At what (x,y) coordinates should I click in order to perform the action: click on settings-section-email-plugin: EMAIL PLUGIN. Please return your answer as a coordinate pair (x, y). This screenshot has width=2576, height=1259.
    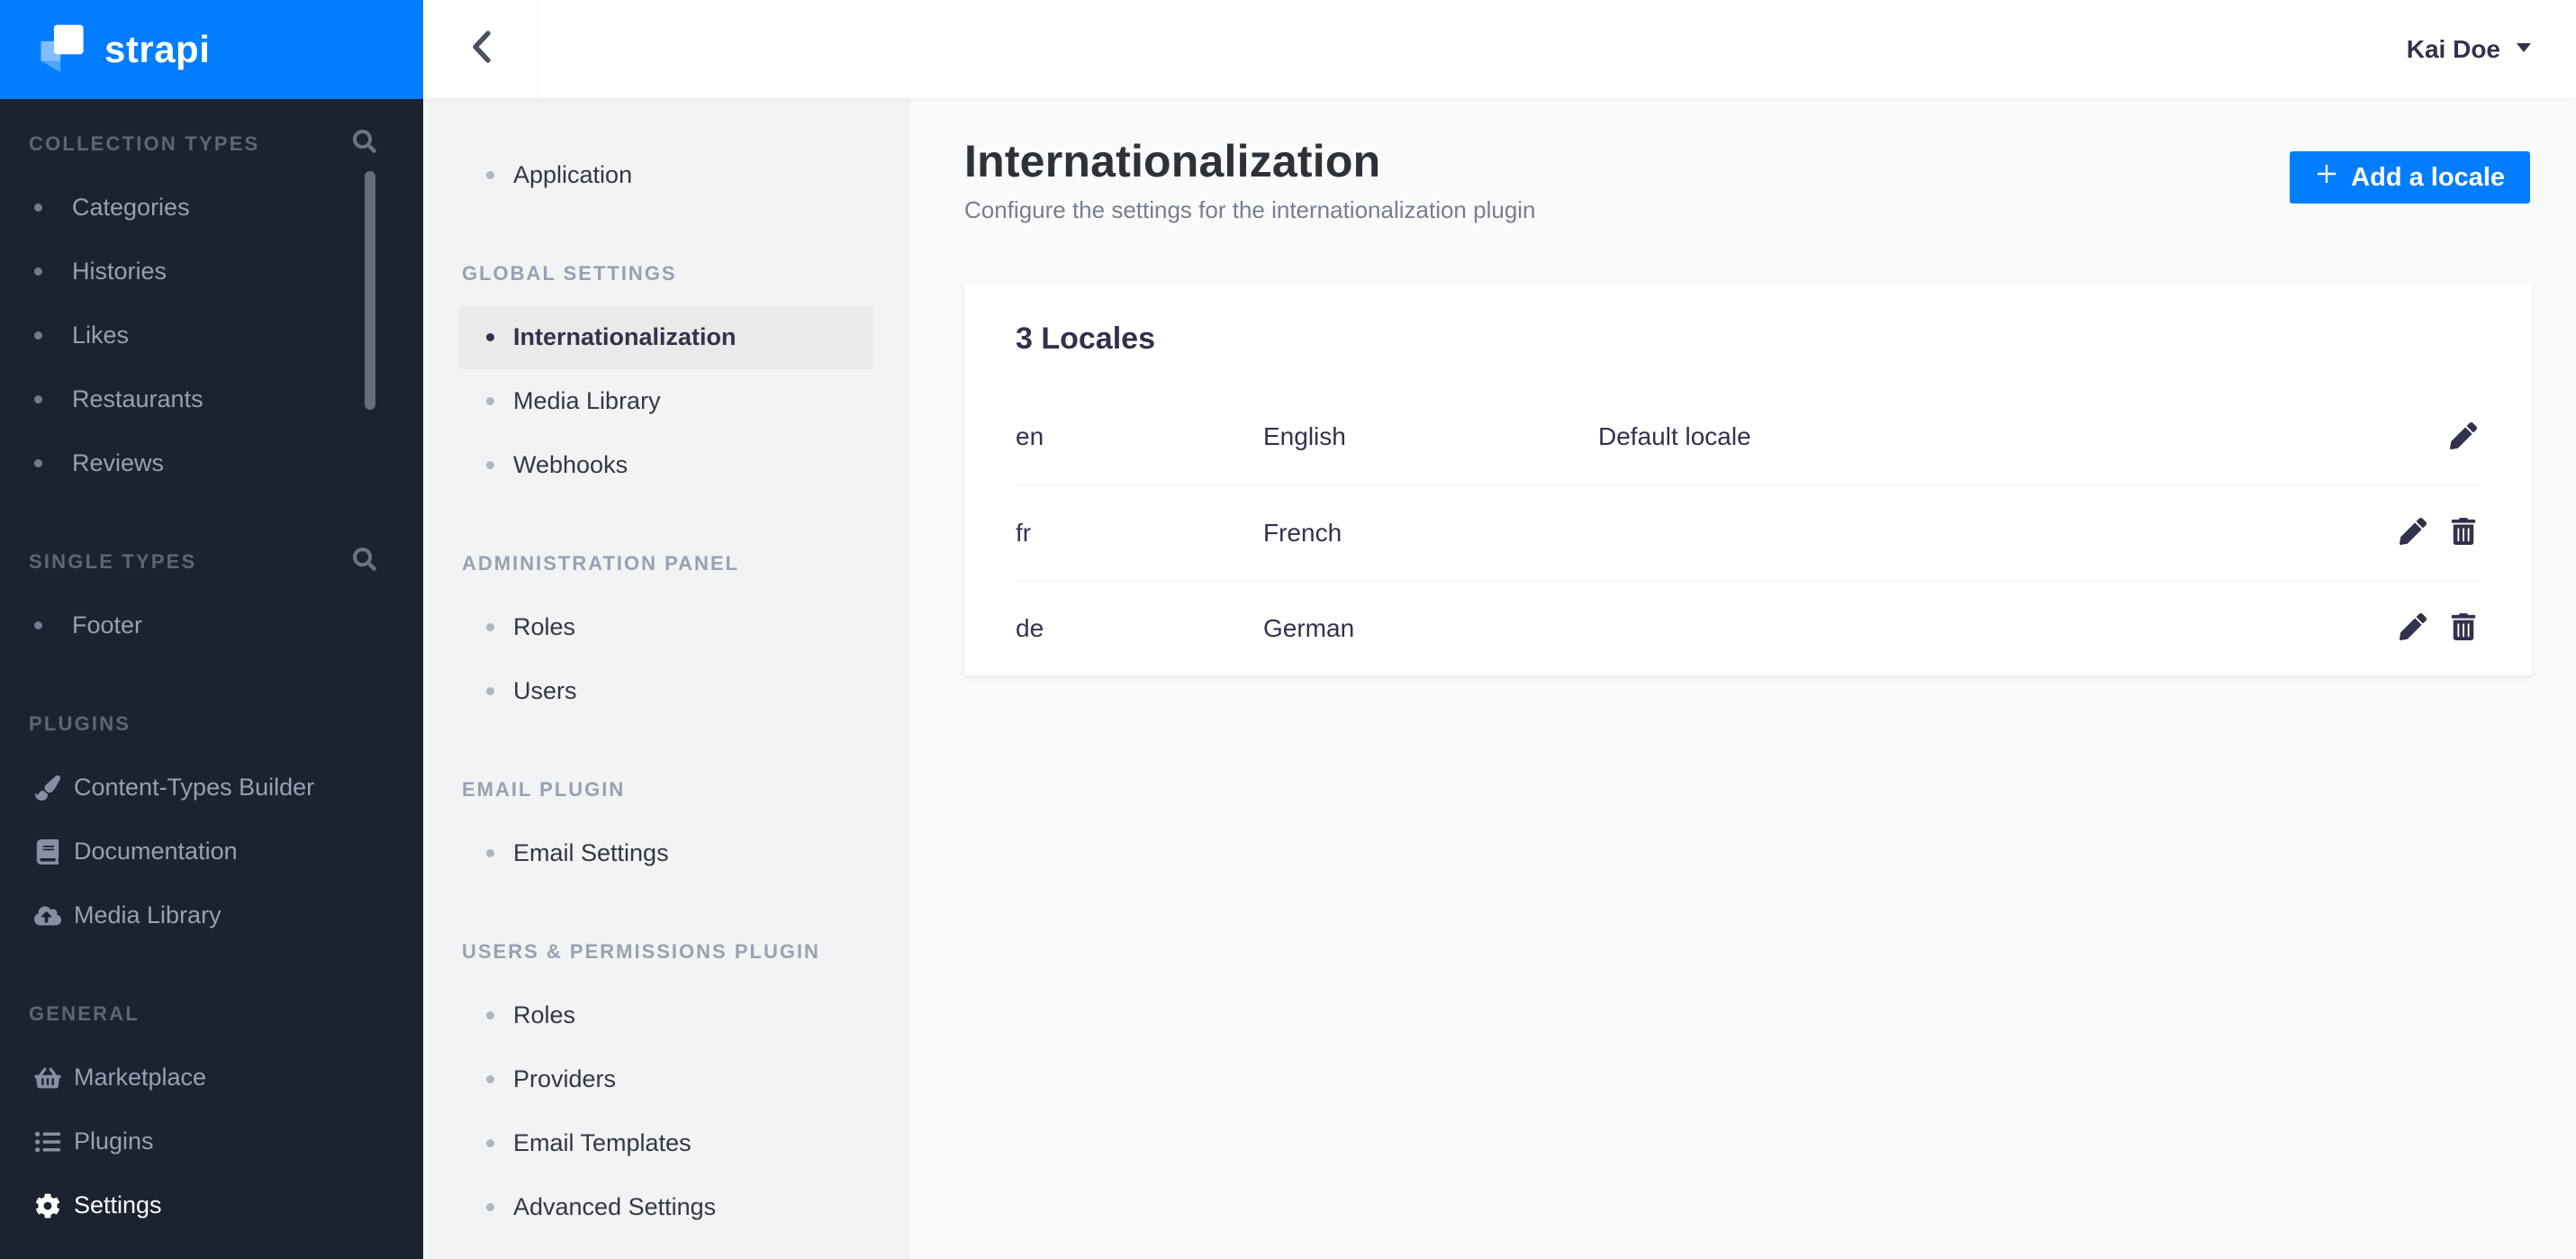
    Looking at the image, I should click on (544, 789).